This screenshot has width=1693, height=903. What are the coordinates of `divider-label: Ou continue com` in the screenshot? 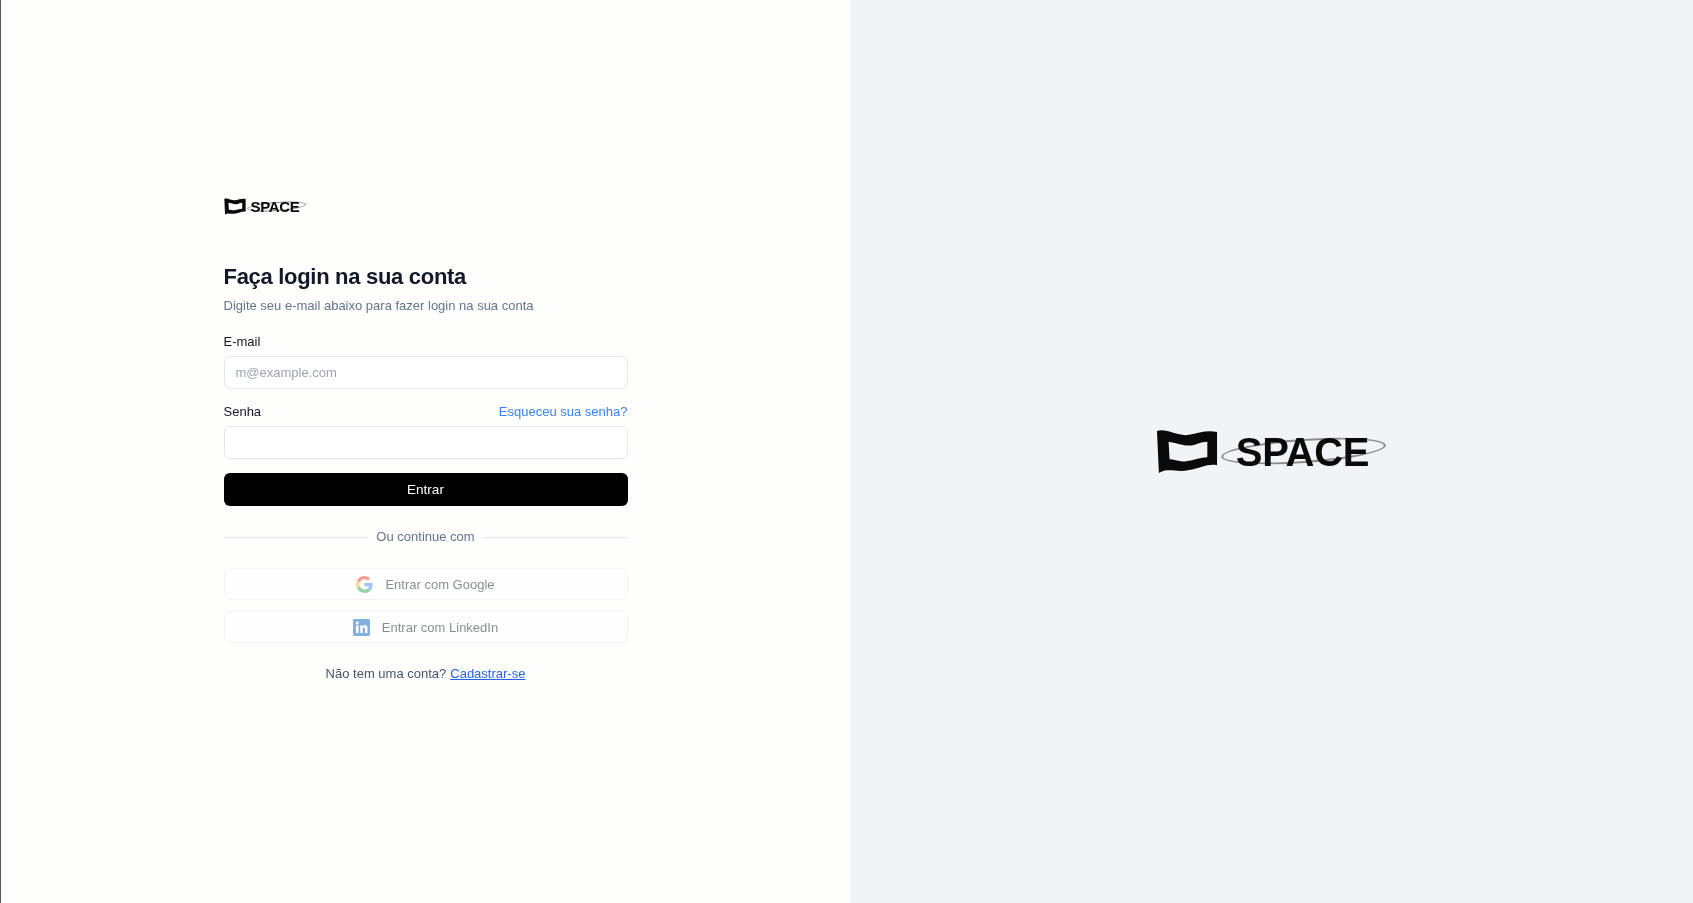 It's located at (425, 537).